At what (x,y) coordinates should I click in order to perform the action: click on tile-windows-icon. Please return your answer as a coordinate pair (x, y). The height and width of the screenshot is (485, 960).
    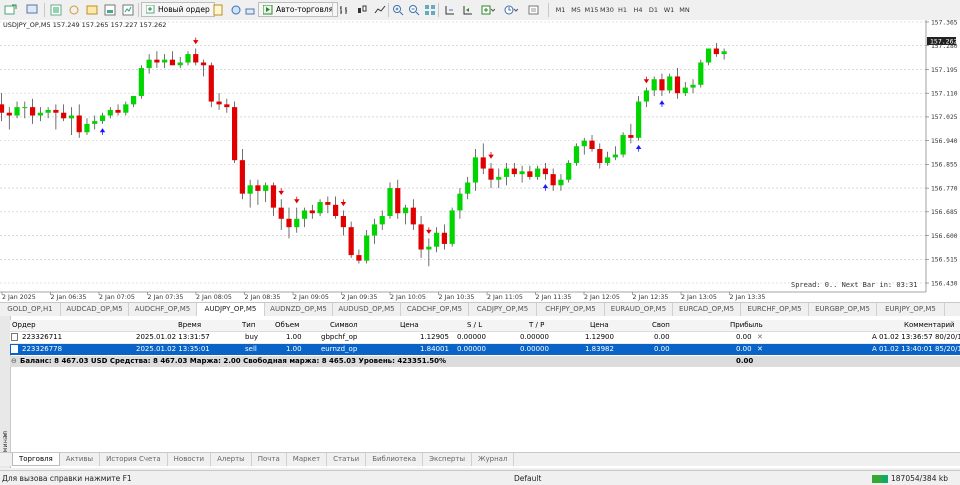
    Looking at the image, I should click on (430, 9).